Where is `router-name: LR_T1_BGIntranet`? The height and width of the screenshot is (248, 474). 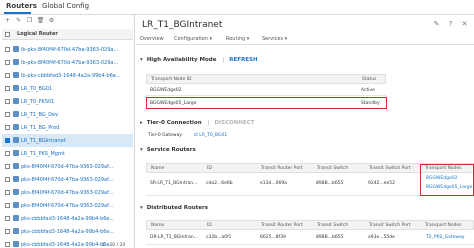 router-name: LR_T1_BGIntranet is located at coordinates (43, 141).